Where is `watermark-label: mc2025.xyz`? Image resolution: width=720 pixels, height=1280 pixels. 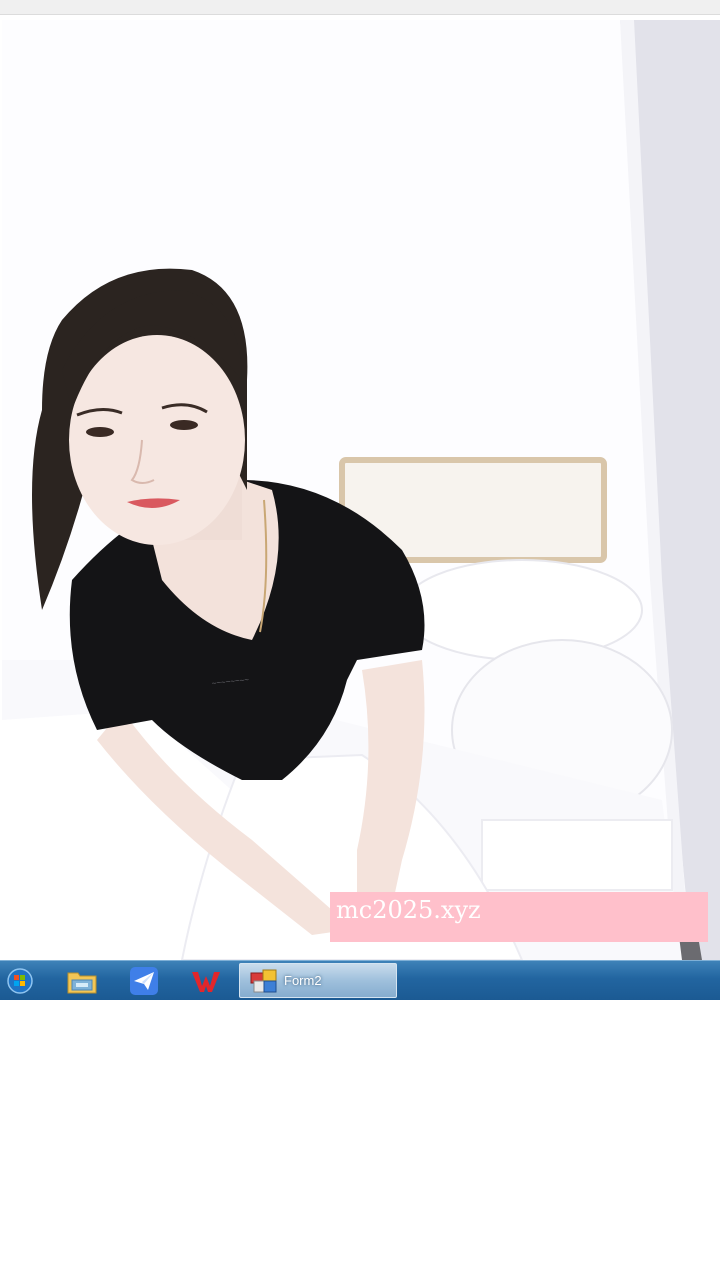
watermark-label: mc2025.xyz is located at coordinates (519, 917).